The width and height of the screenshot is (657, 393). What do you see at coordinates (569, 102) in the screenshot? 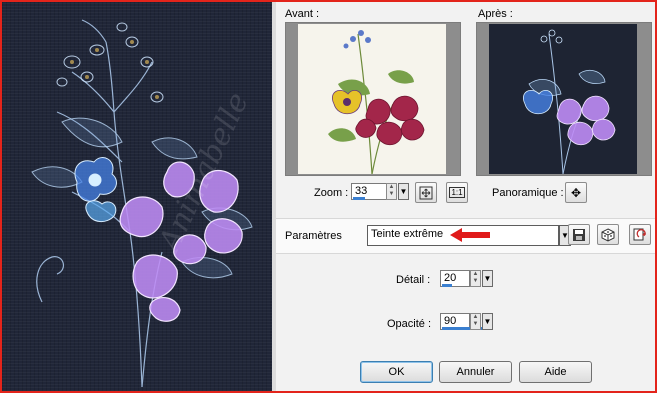
I see `processed-flower-image` at bounding box center [569, 102].